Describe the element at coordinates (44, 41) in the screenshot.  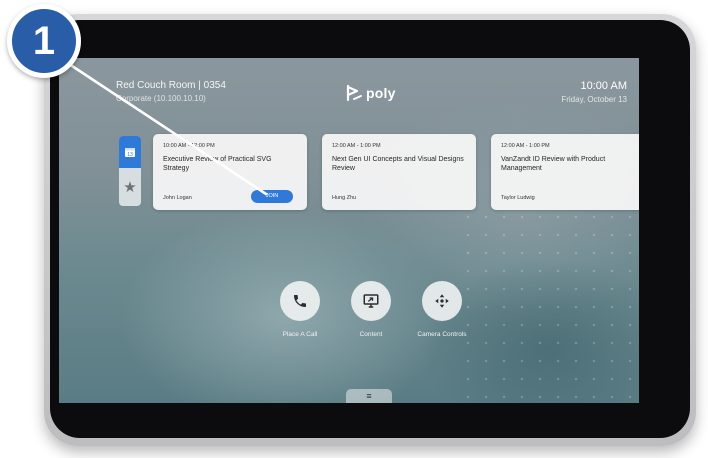
I see `step-number-badge: 1` at that location.